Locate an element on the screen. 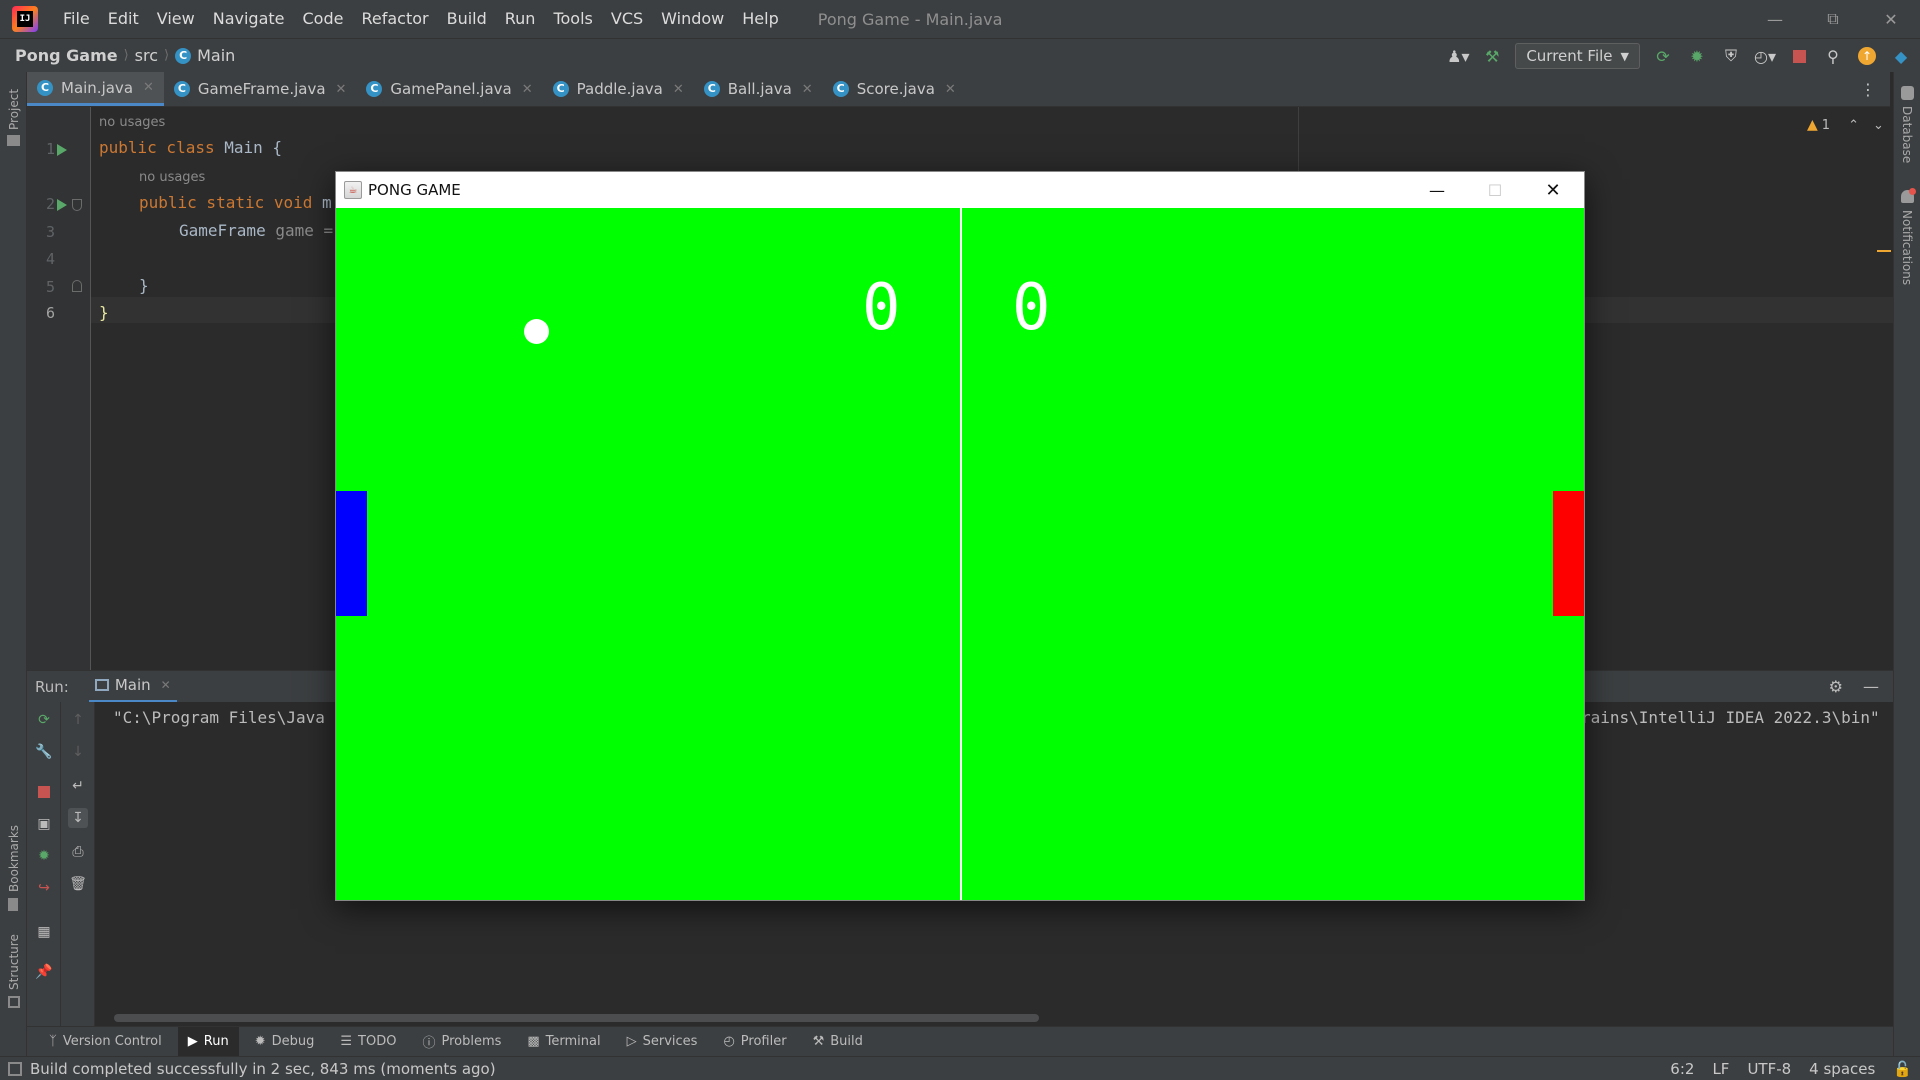 Image resolution: width=1920 pixels, height=1080 pixels. menu-build: Build is located at coordinates (467, 19).